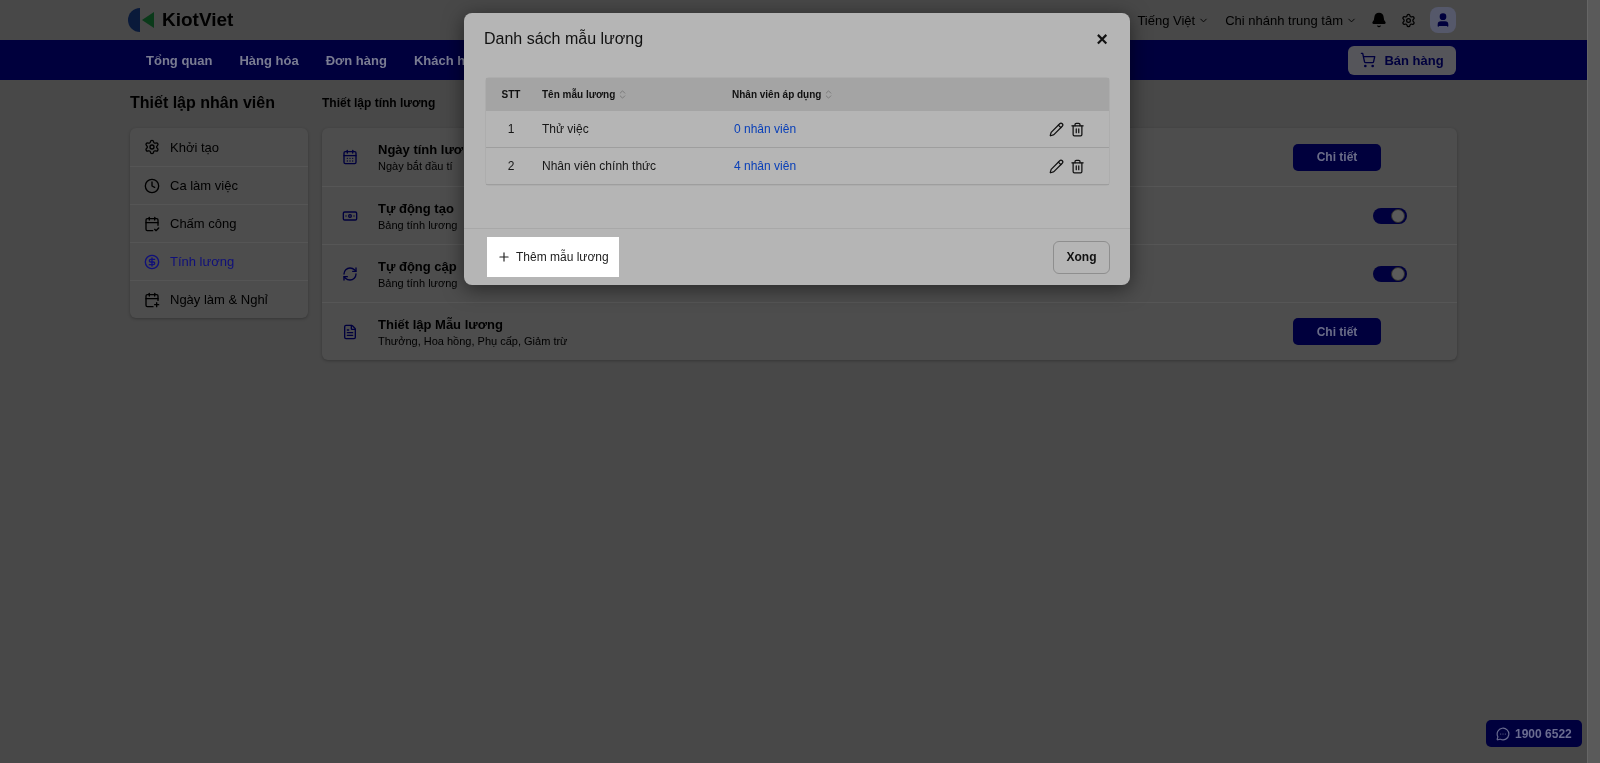  What do you see at coordinates (219, 223) in the screenshot?
I see `sidebar-item: Chấm công` at bounding box center [219, 223].